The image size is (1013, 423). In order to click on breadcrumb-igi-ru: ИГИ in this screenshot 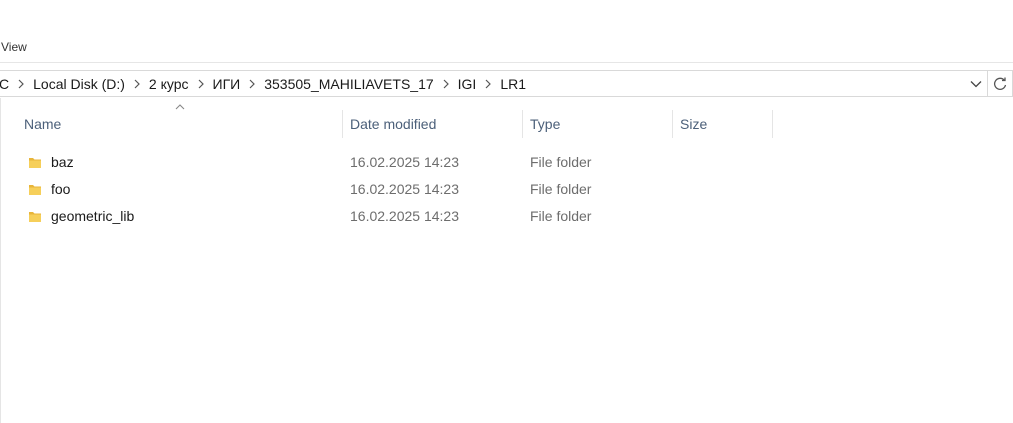, I will do `click(227, 83)`.